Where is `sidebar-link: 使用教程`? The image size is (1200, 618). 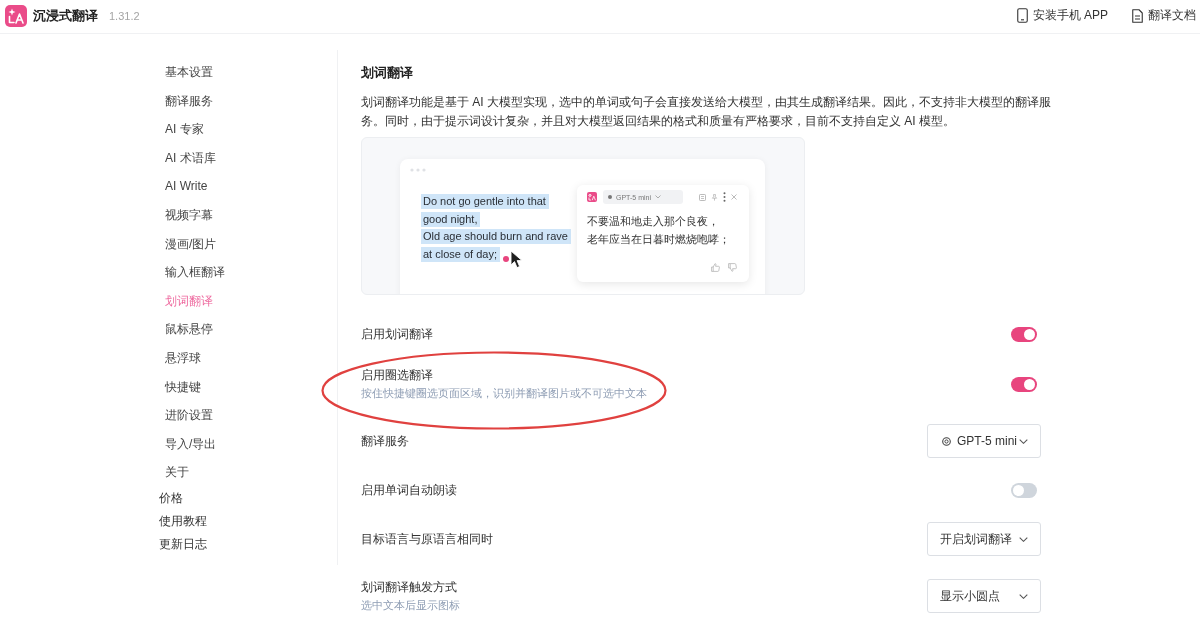
sidebar-link: 使用教程 is located at coordinates (183, 521).